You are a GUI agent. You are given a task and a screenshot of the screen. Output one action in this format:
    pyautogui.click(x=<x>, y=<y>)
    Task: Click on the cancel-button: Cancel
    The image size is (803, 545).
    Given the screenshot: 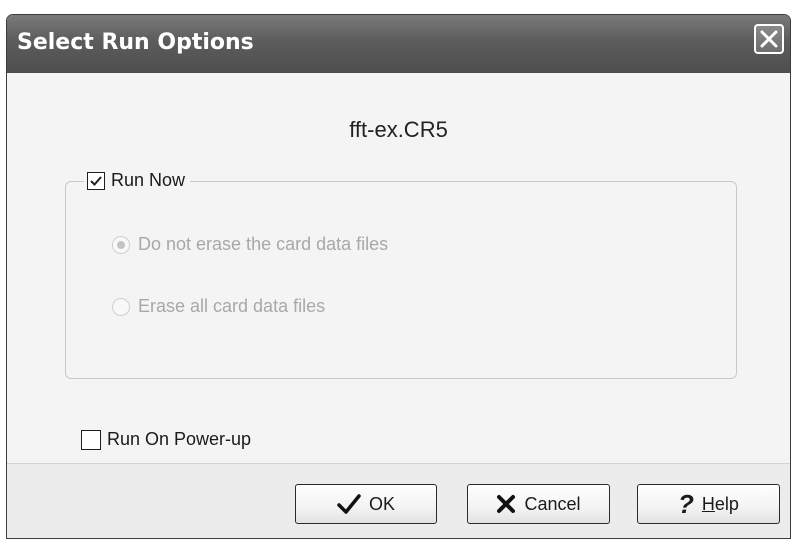 What is the action you would take?
    pyautogui.click(x=538, y=504)
    